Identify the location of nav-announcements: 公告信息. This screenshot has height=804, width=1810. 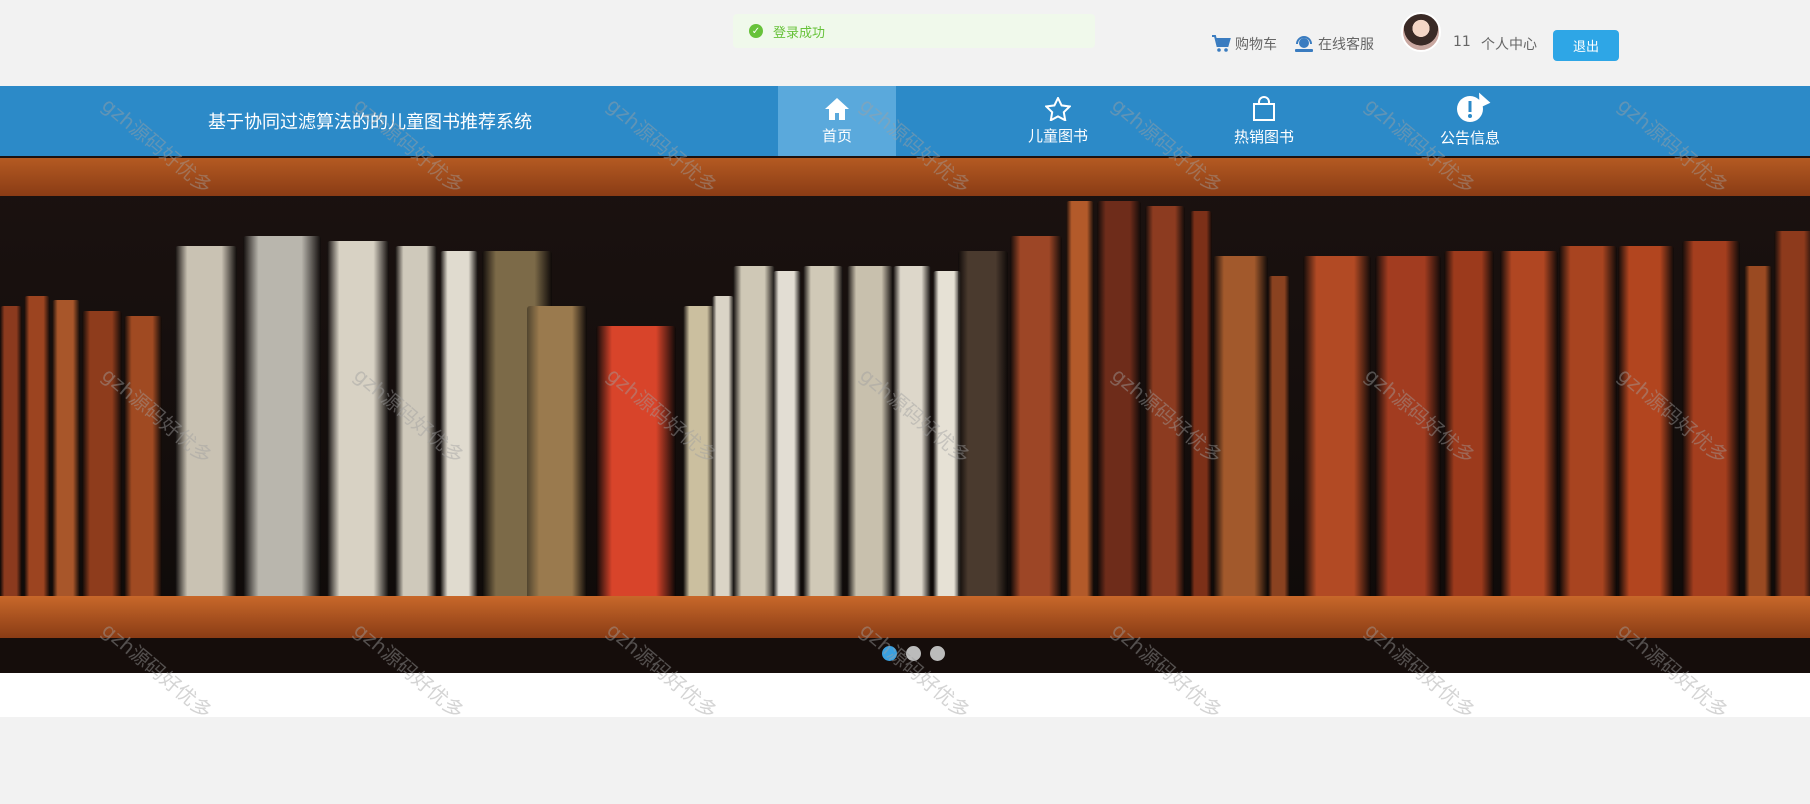
(1470, 121).